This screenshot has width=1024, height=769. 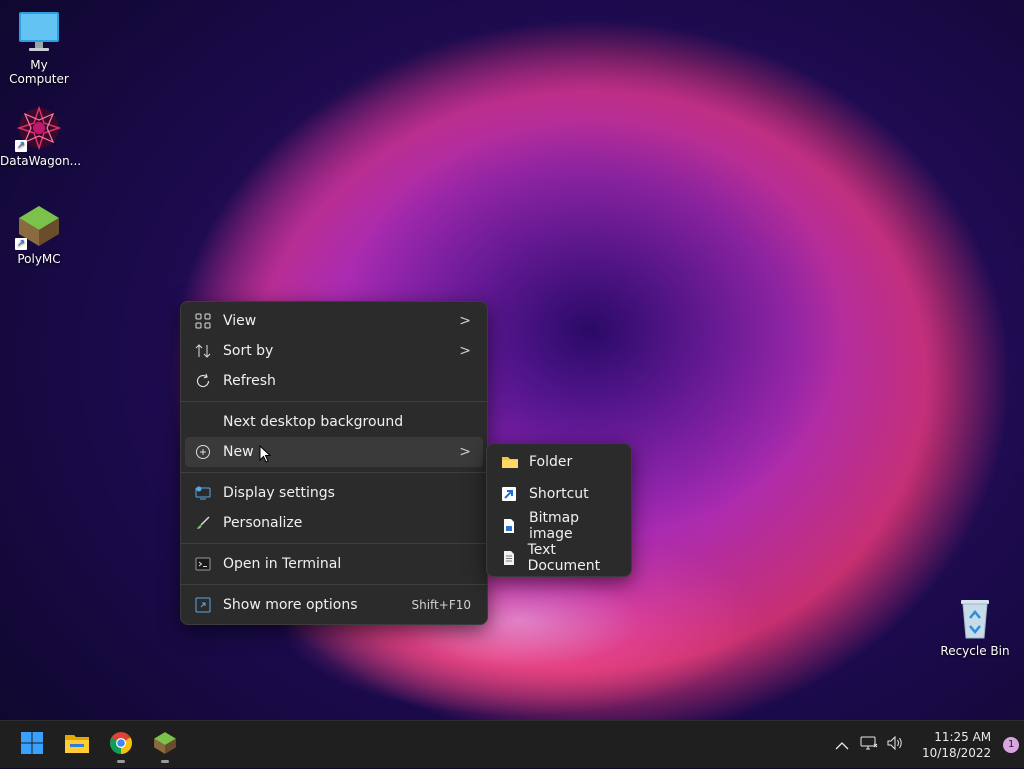 What do you see at coordinates (554, 526) in the screenshot?
I see `submenu-item-label: Bitmap image` at bounding box center [554, 526].